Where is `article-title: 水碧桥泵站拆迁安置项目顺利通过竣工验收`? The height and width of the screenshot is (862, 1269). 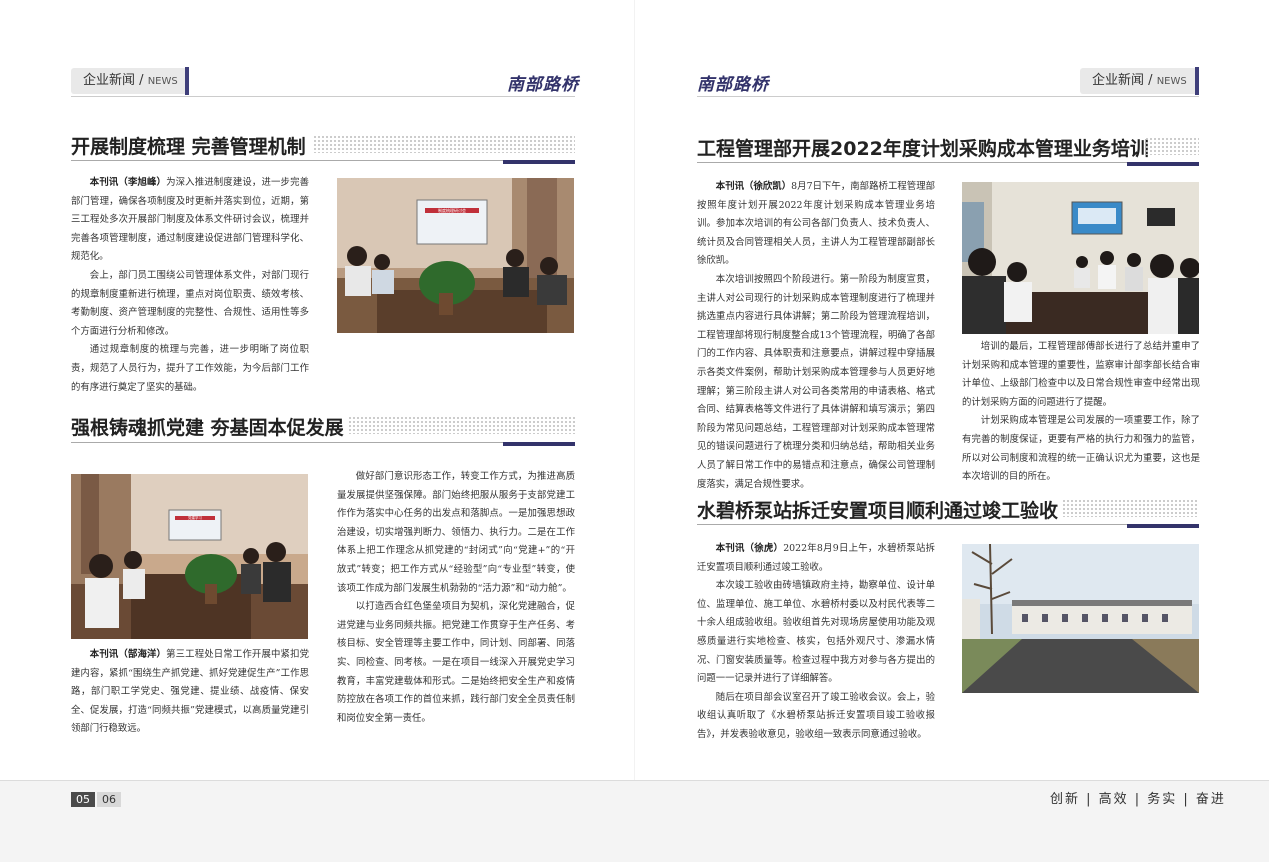
article-title: 水碧桥泵站拆迁安置项目顺利通过竣工验收 is located at coordinates (878, 511).